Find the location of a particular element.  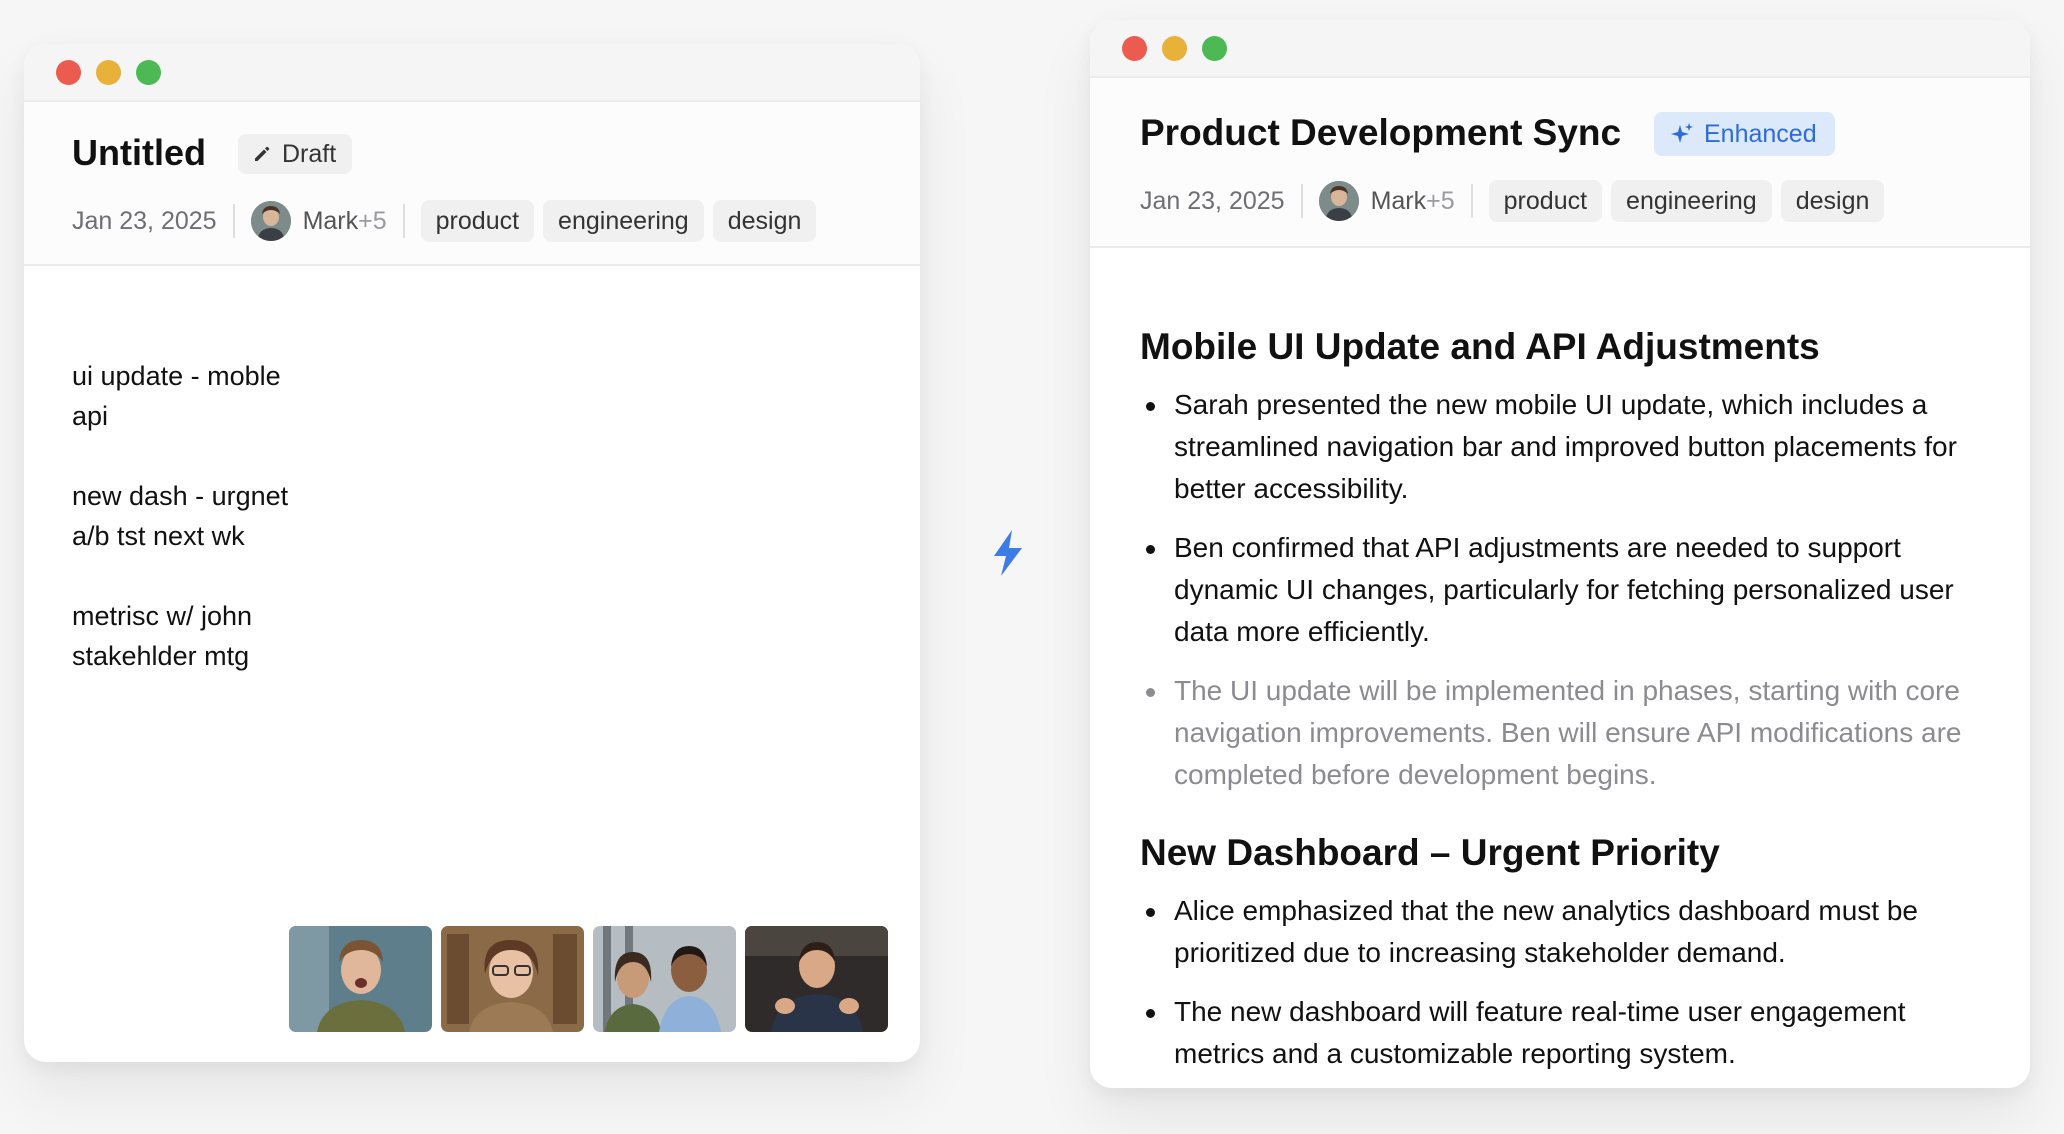

note-line: stakehlder mtg is located at coordinates (161, 656).